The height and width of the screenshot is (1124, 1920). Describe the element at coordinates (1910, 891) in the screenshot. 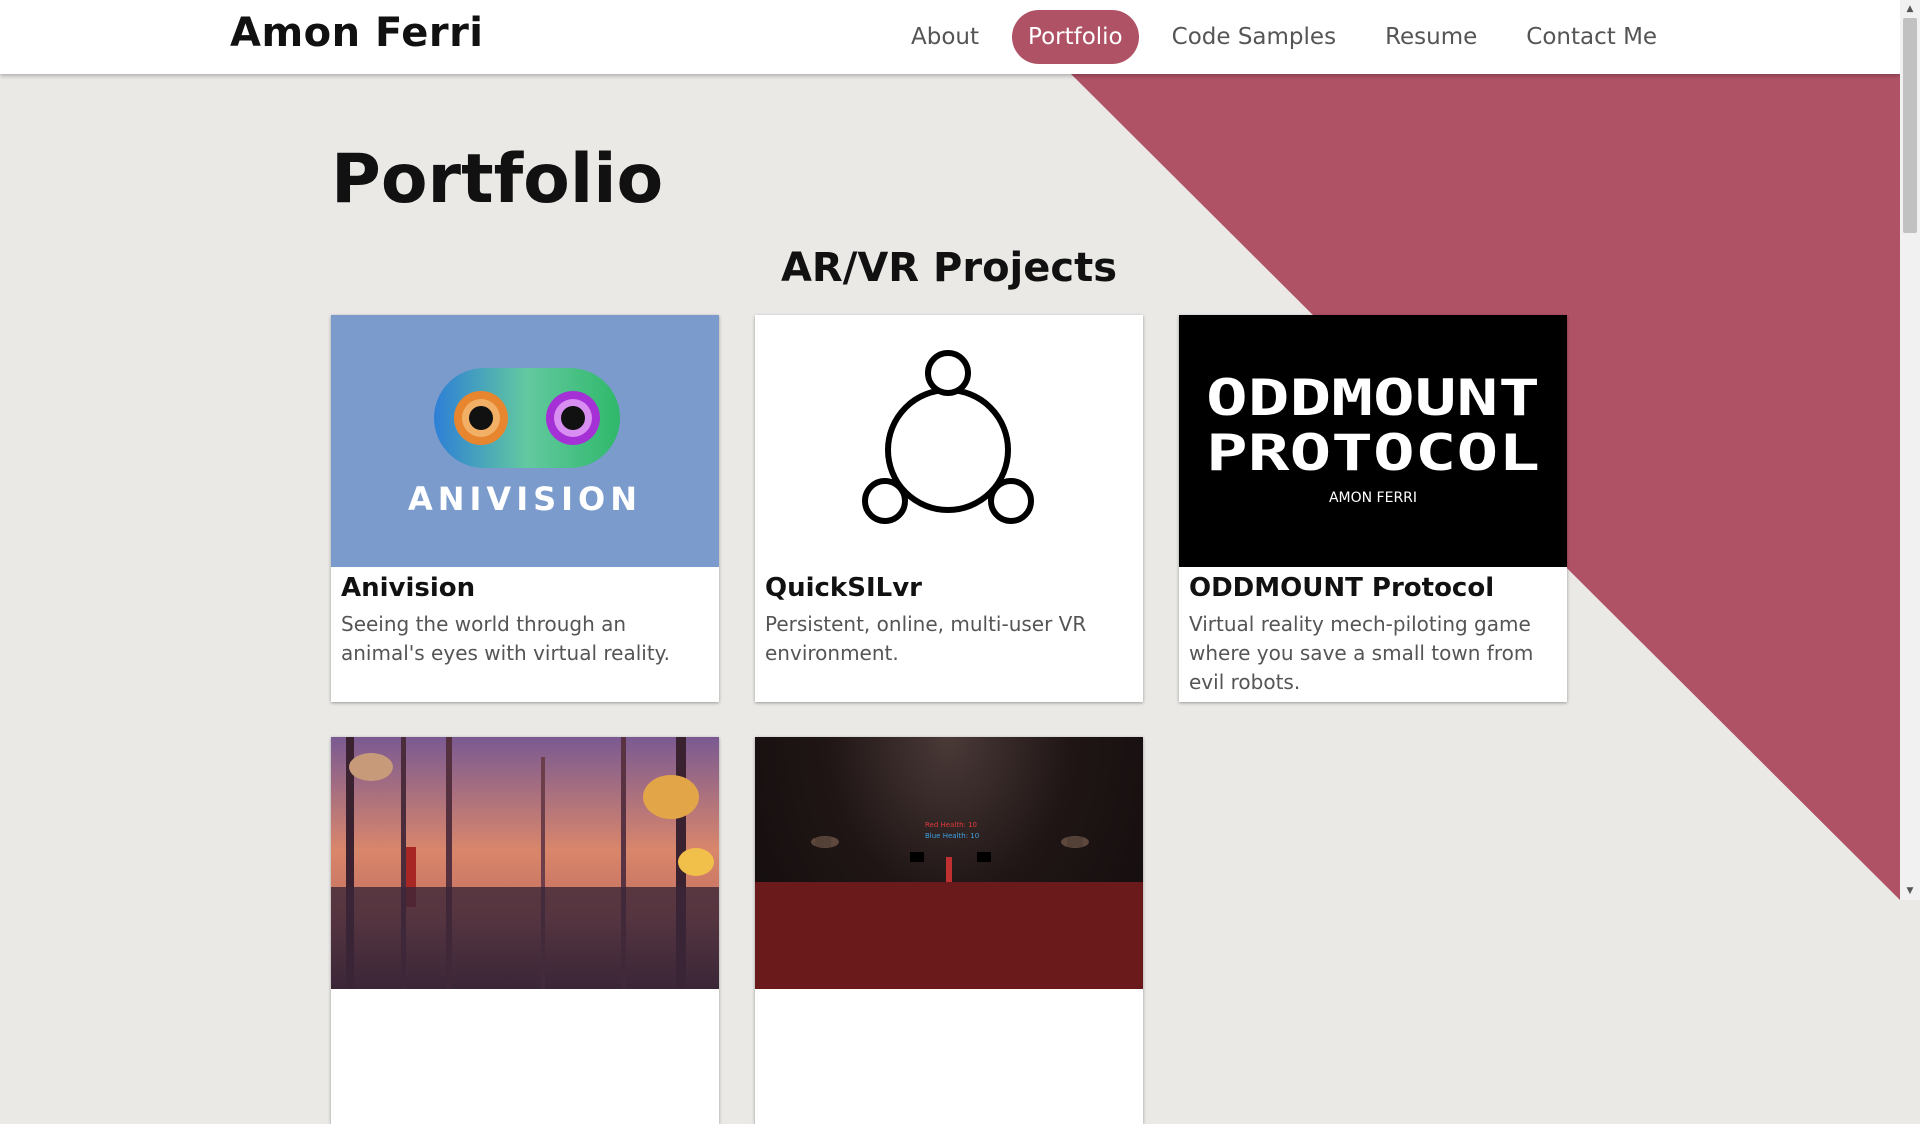

I see `scroll-down-arrow-icon: ▼` at that location.